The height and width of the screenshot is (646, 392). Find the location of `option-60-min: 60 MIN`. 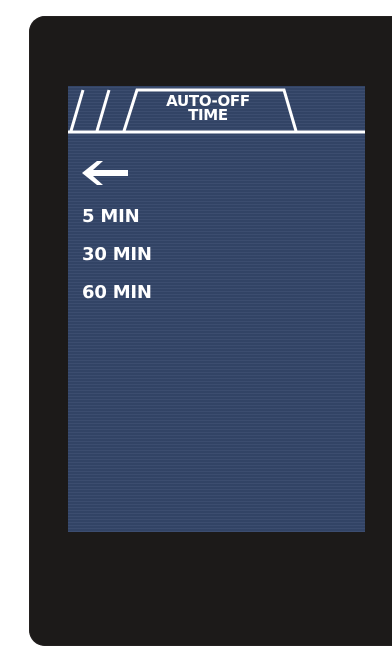

option-60-min: 60 MIN is located at coordinates (117, 293).